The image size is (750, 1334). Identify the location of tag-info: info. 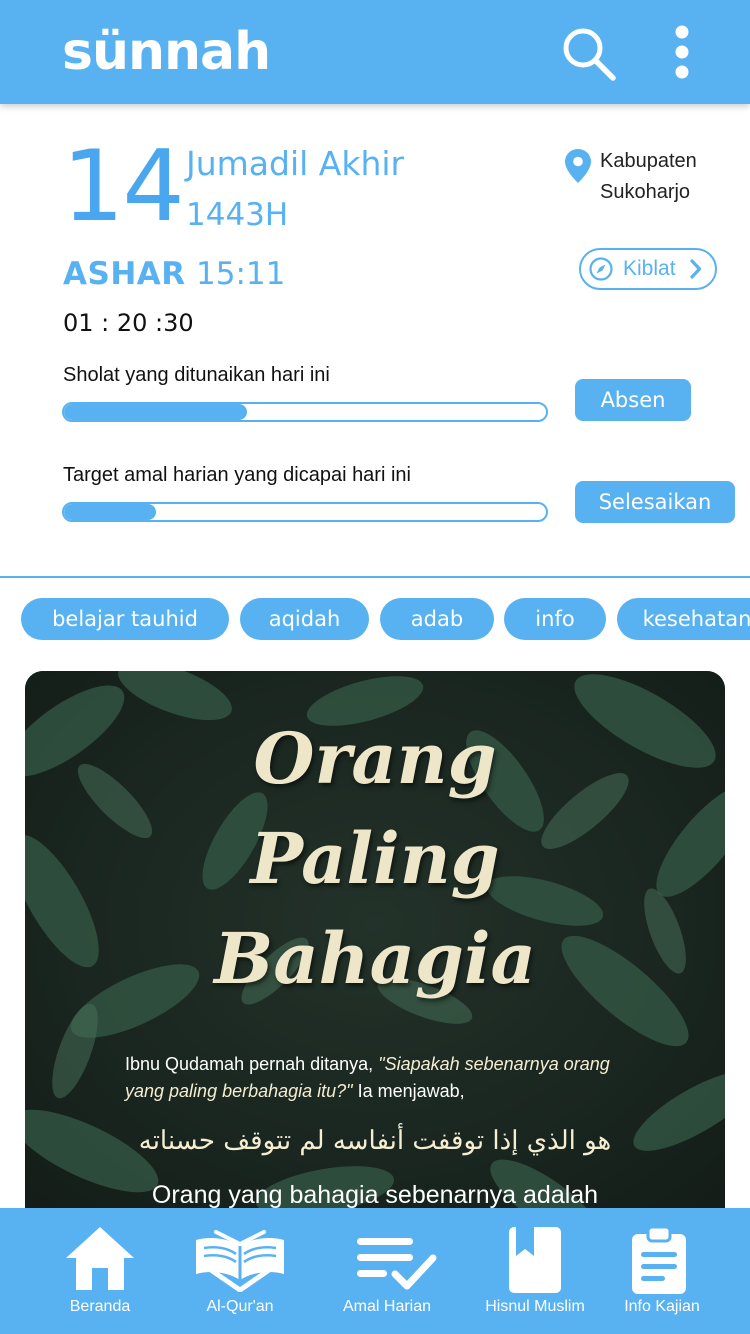
(555, 619).